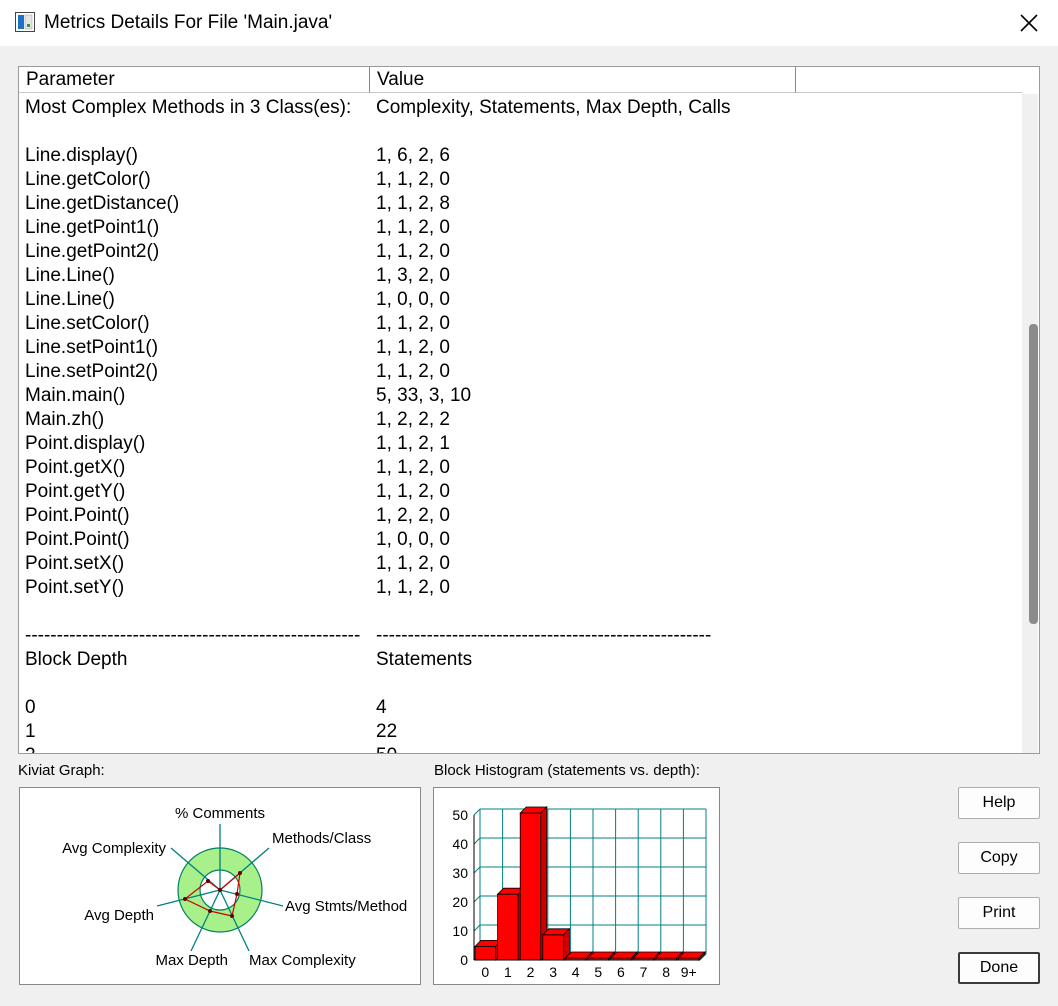  I want to click on y-tick-label: 30, so click(460, 873).